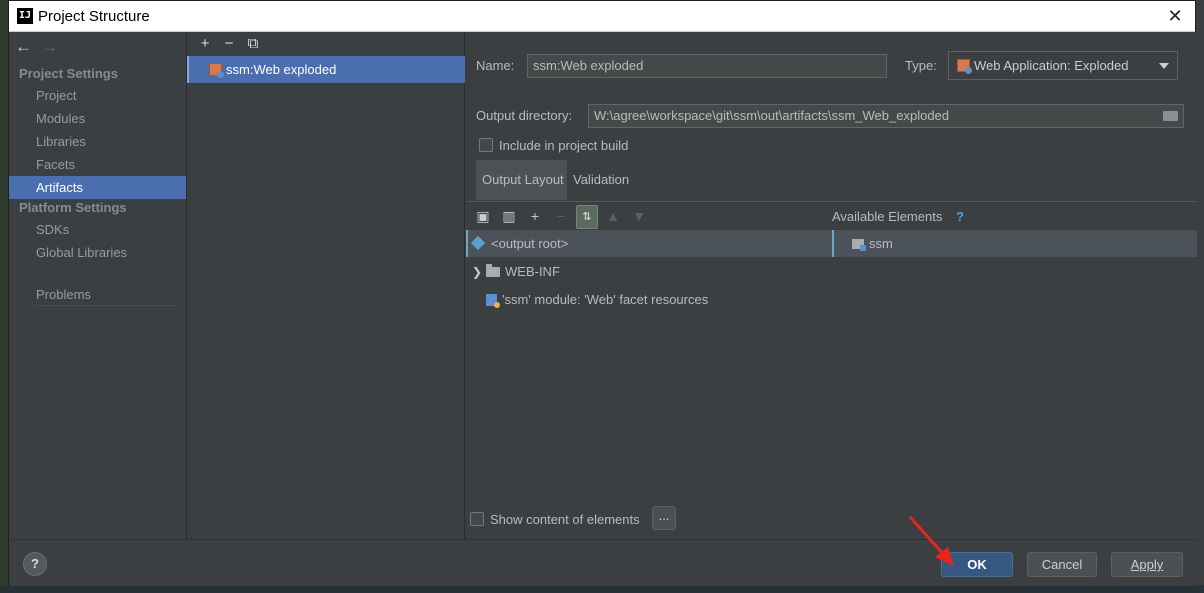  Describe the element at coordinates (253, 44) in the screenshot. I see `copy-artifact-icon: ⧉` at that location.